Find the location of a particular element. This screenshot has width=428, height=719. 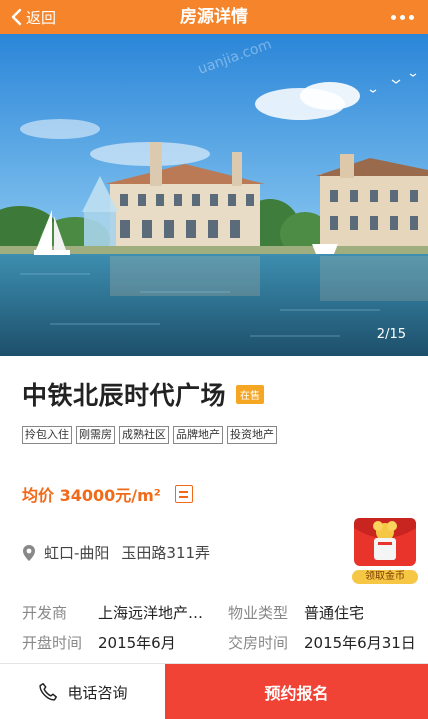

top-navigation-bar: 返回 房源详情 is located at coordinates (214, 17).